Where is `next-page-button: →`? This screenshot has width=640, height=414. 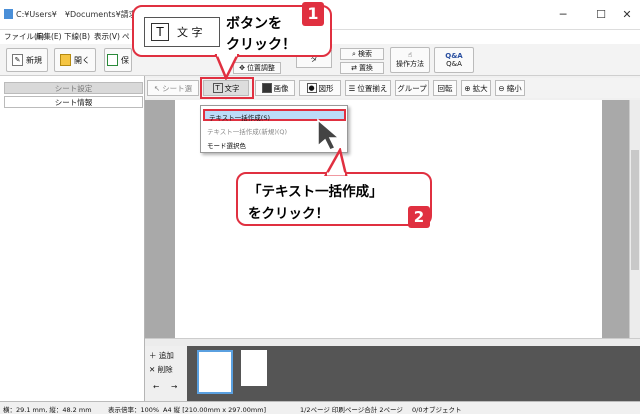 next-page-button: → is located at coordinates (174, 386).